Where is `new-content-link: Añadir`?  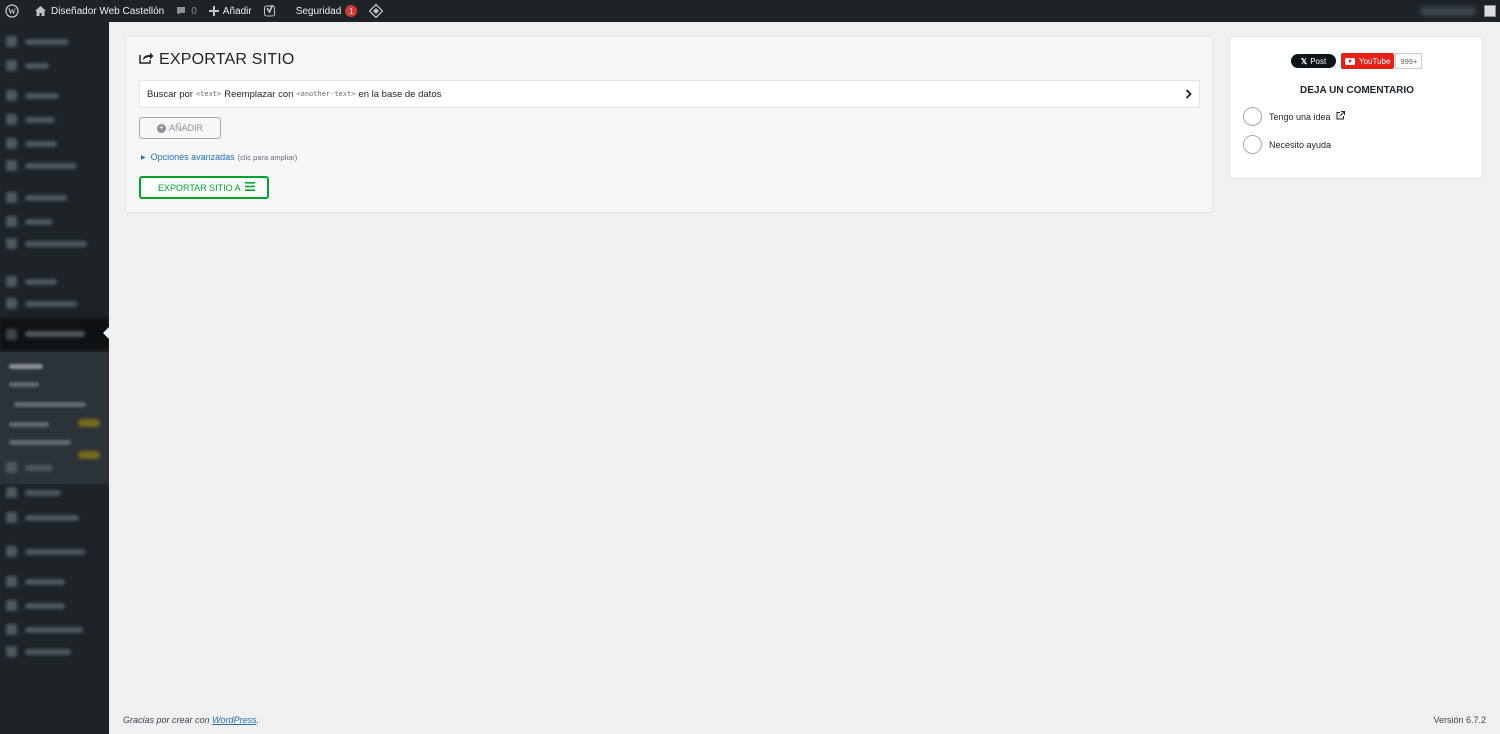
new-content-link: Añadir is located at coordinates (230, 11).